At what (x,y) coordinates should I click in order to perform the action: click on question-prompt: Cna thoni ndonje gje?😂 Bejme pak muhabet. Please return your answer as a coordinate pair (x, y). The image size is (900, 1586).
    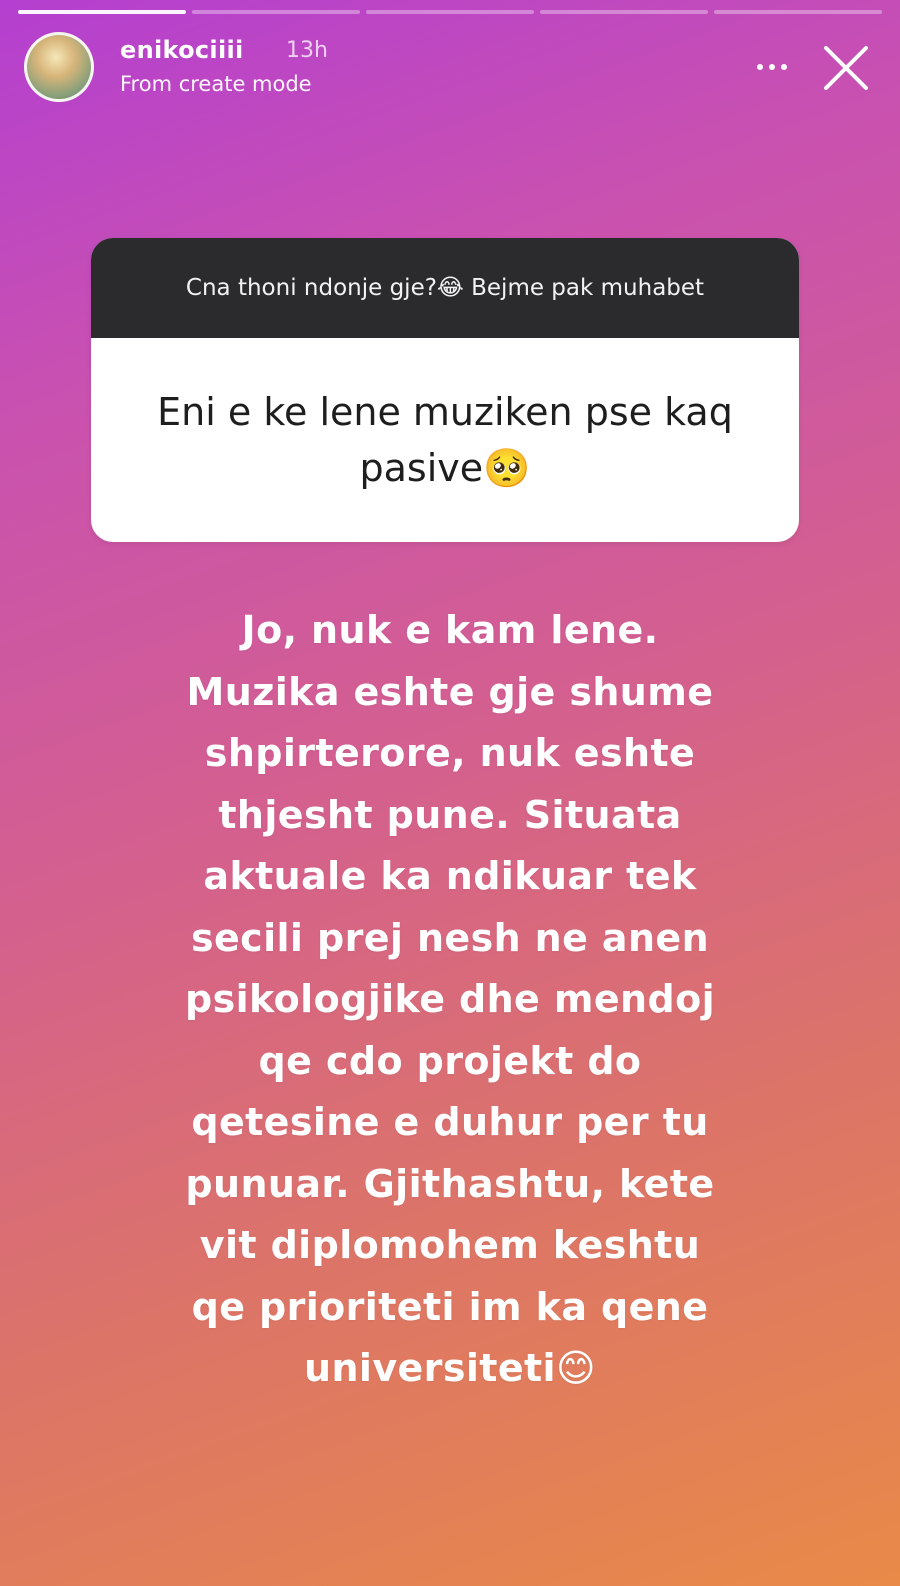
    Looking at the image, I should click on (445, 288).